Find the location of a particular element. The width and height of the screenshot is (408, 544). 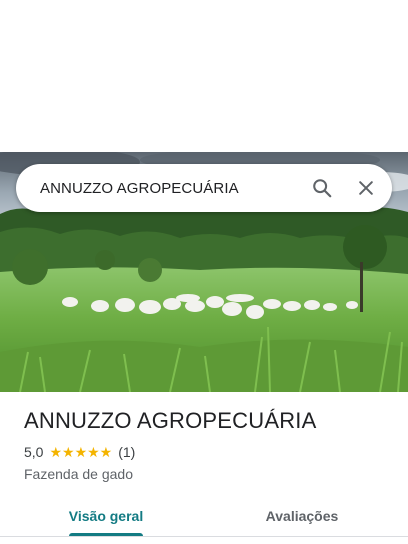

stars-text: ★★★★★ is located at coordinates (81, 452).